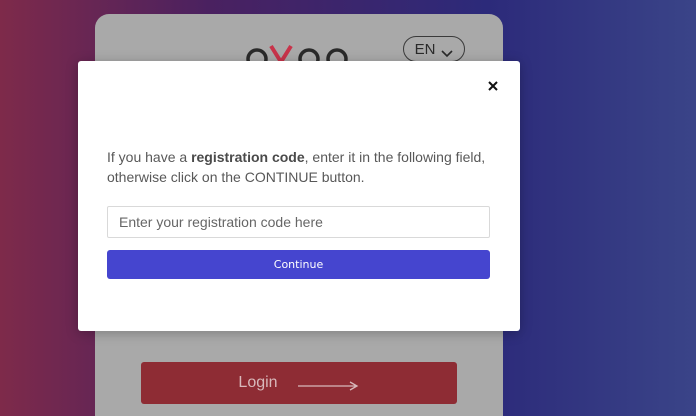 This screenshot has width=696, height=416. I want to click on registration-code-input, so click(298, 222).